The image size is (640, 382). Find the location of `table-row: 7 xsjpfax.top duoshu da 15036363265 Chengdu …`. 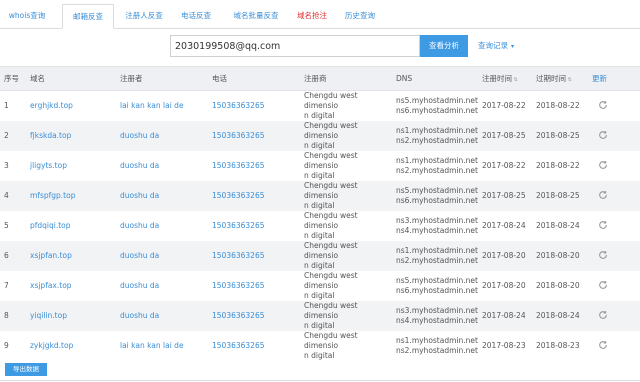

table-row: 7 xsjpfax.top duoshu da 15036363265 Chengdu … is located at coordinates (320, 286).